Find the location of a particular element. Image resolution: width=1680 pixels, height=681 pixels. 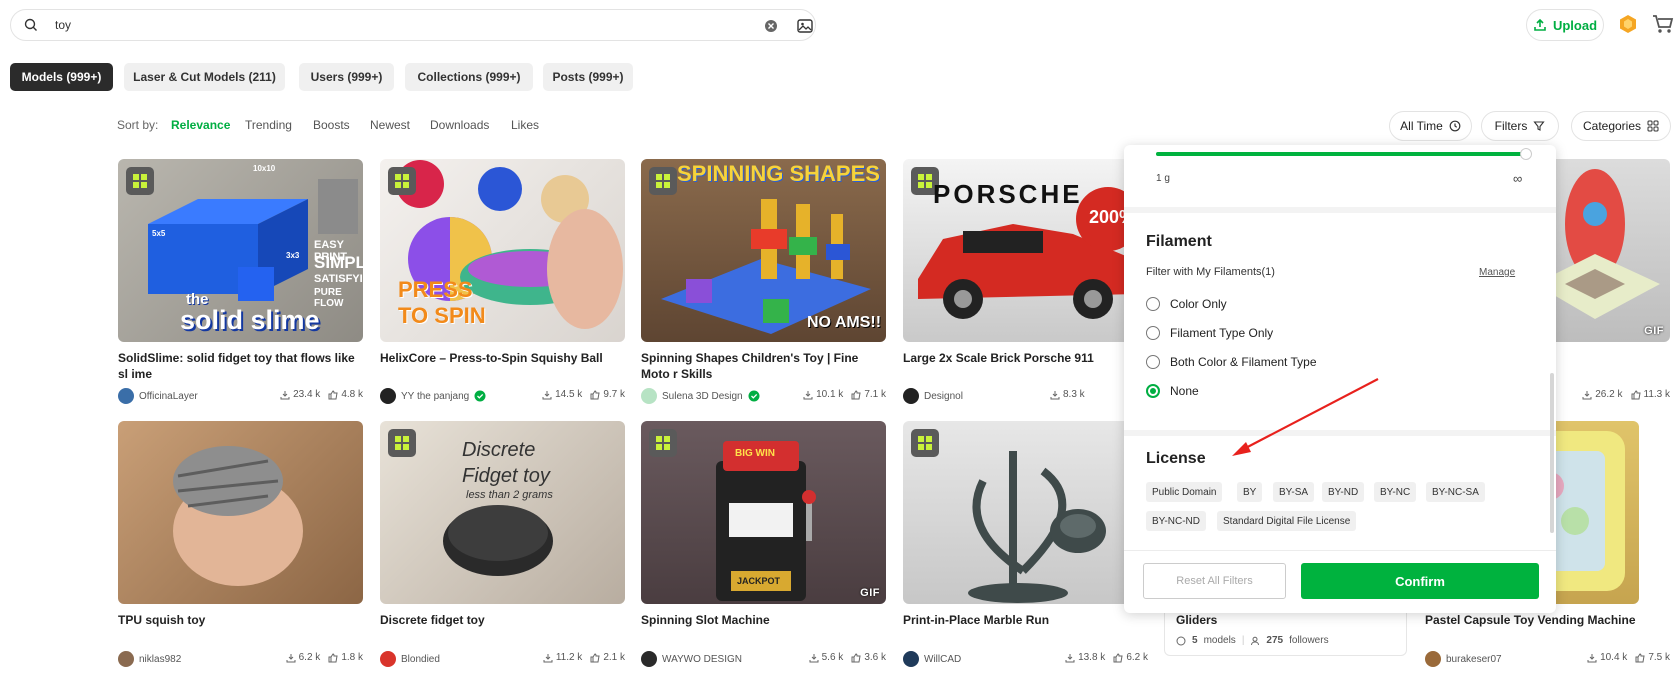

license-chip-by: BY is located at coordinates (1250, 492).